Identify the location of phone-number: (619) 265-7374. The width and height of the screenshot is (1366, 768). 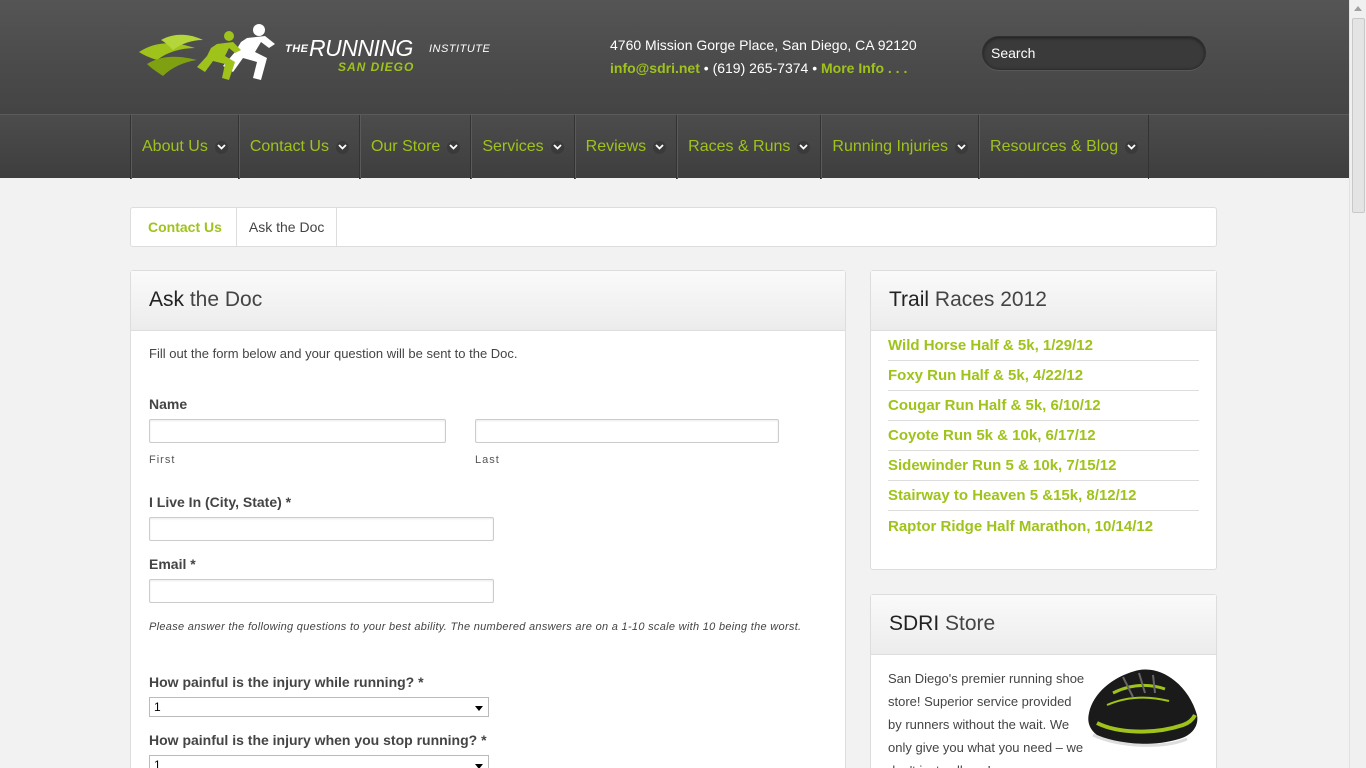
(760, 68).